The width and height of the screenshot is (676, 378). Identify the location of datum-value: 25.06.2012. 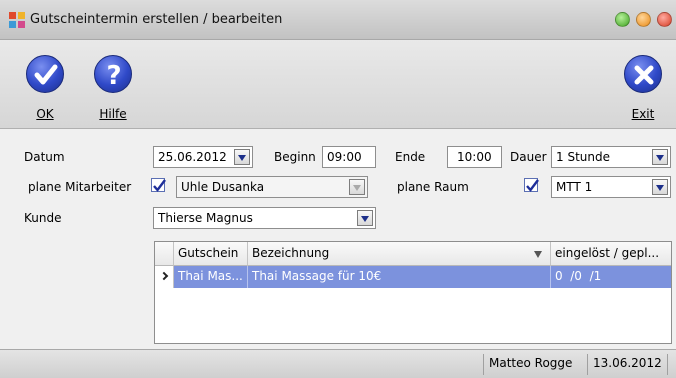
(192, 157).